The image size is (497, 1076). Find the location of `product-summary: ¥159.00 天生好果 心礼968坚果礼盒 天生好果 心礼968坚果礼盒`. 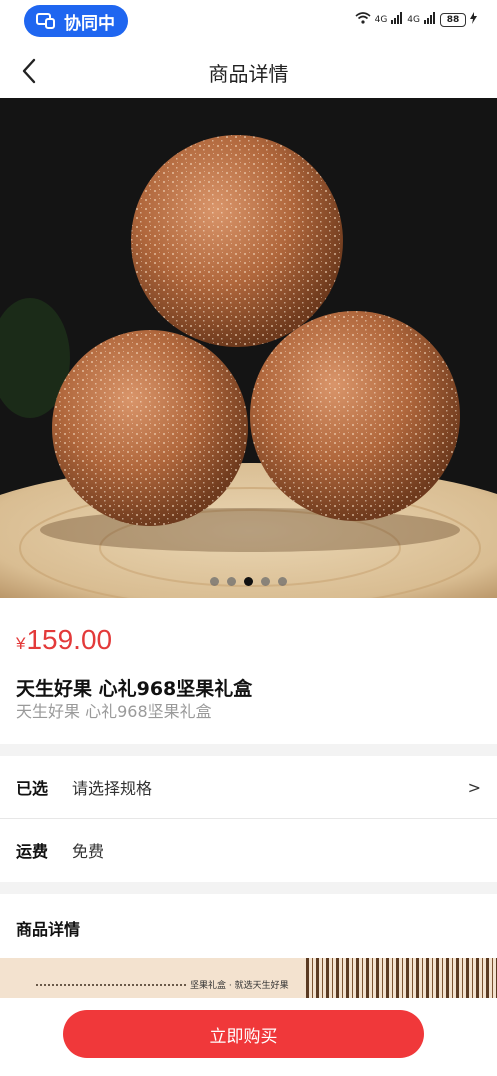

product-summary: ¥159.00 天生好果 心礼968坚果礼盒 天生好果 心礼968坚果礼盒 is located at coordinates (248, 671).